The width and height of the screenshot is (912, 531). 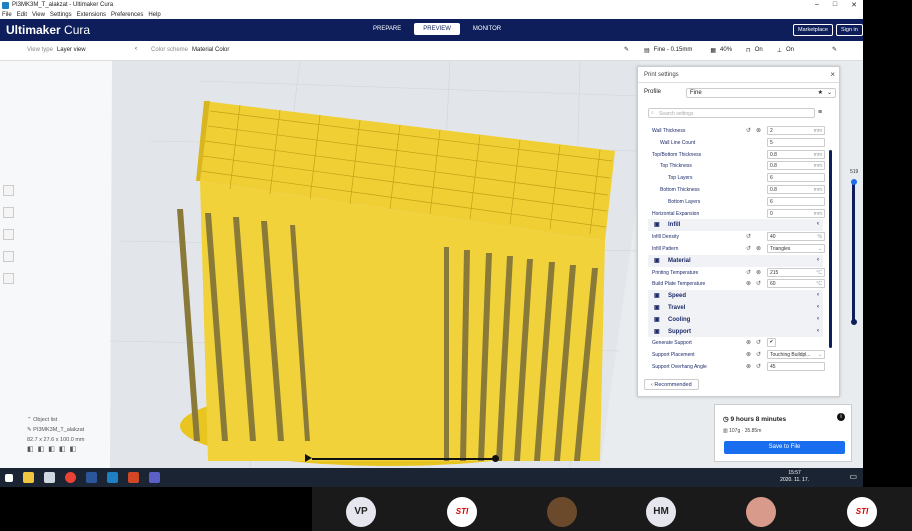 I want to click on category-material: ▣ Material ‹, so click(x=735, y=260).